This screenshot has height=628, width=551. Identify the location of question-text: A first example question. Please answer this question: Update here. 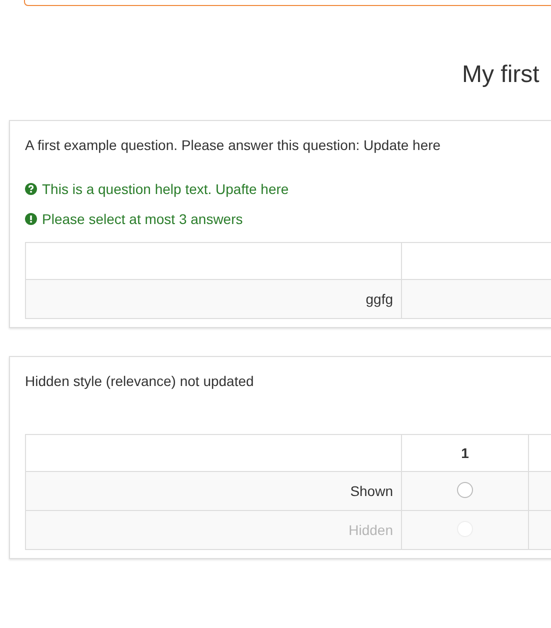
(233, 145).